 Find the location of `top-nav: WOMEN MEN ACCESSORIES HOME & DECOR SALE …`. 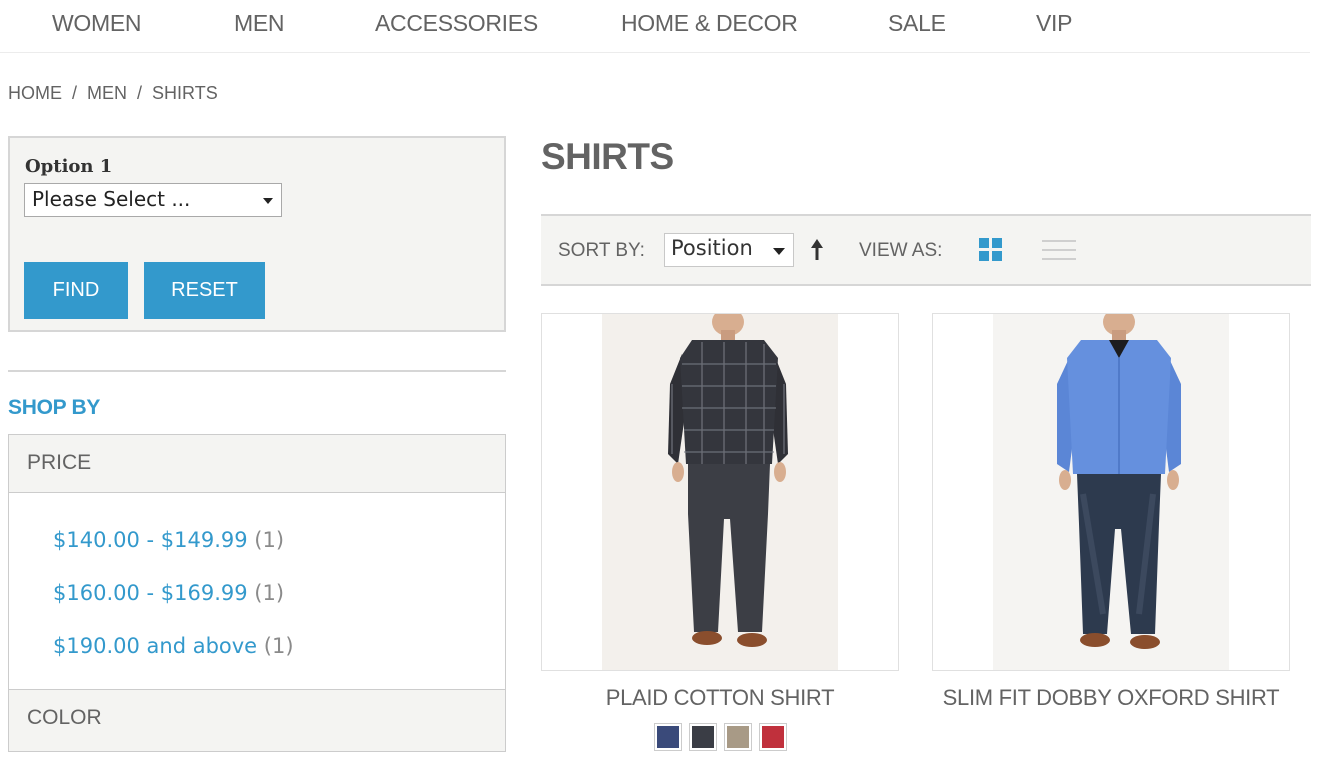

top-nav: WOMEN MEN ACCESSORIES HOME & DECOR SALE … is located at coordinates (655, 26).